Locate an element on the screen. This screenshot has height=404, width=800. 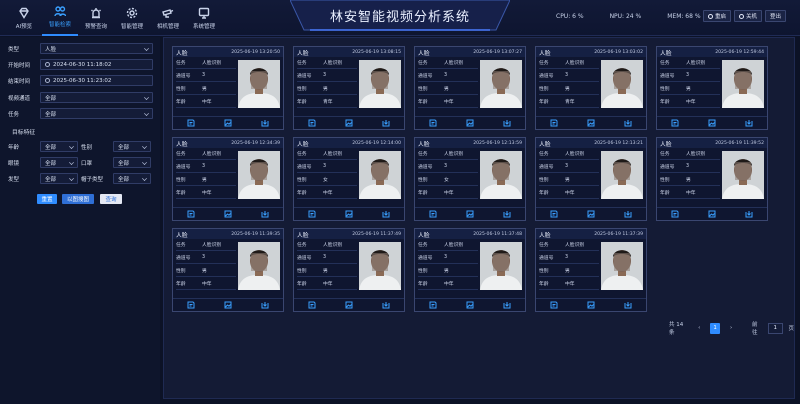
mask-select: 全部 is located at coordinates (132, 162).